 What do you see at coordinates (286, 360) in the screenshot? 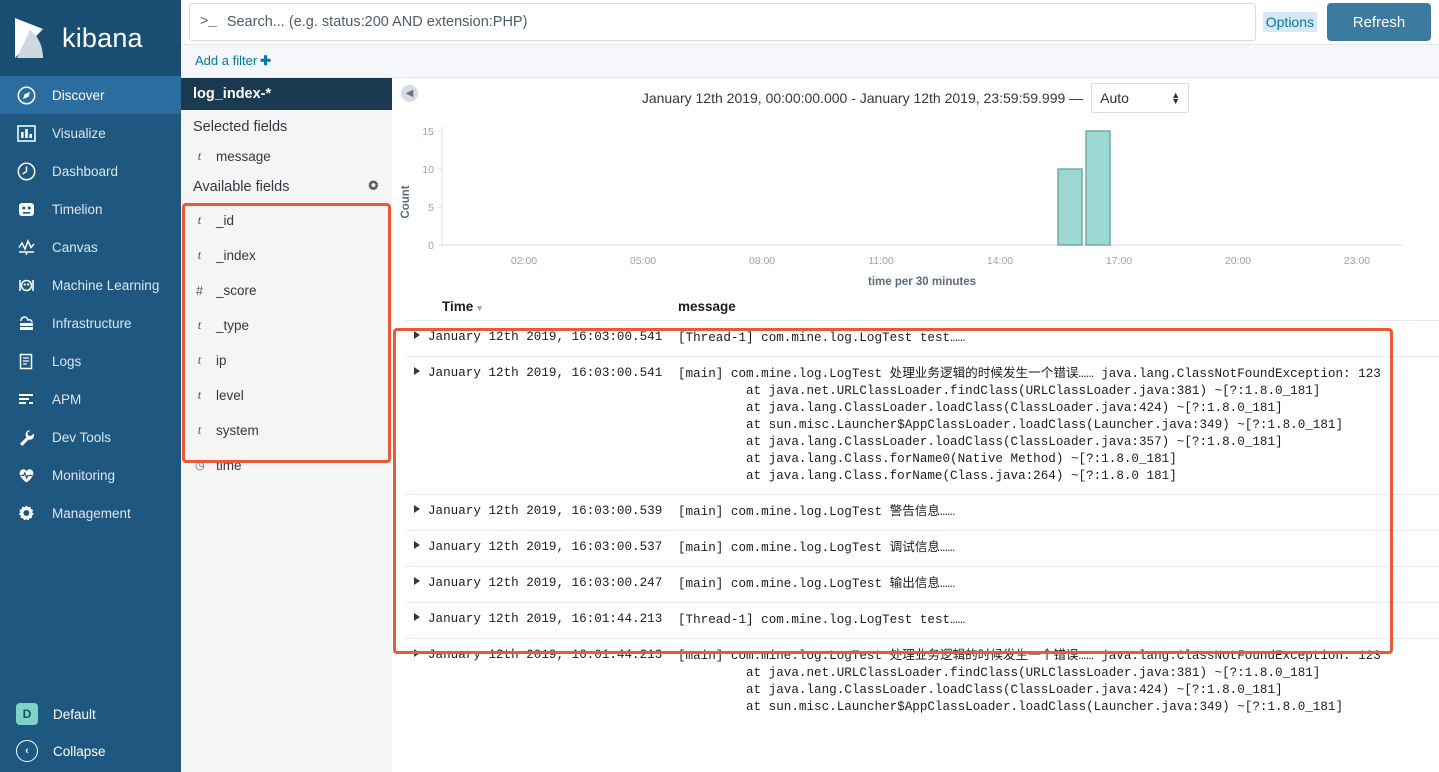
I see `field-row-ip: t ip` at bounding box center [286, 360].